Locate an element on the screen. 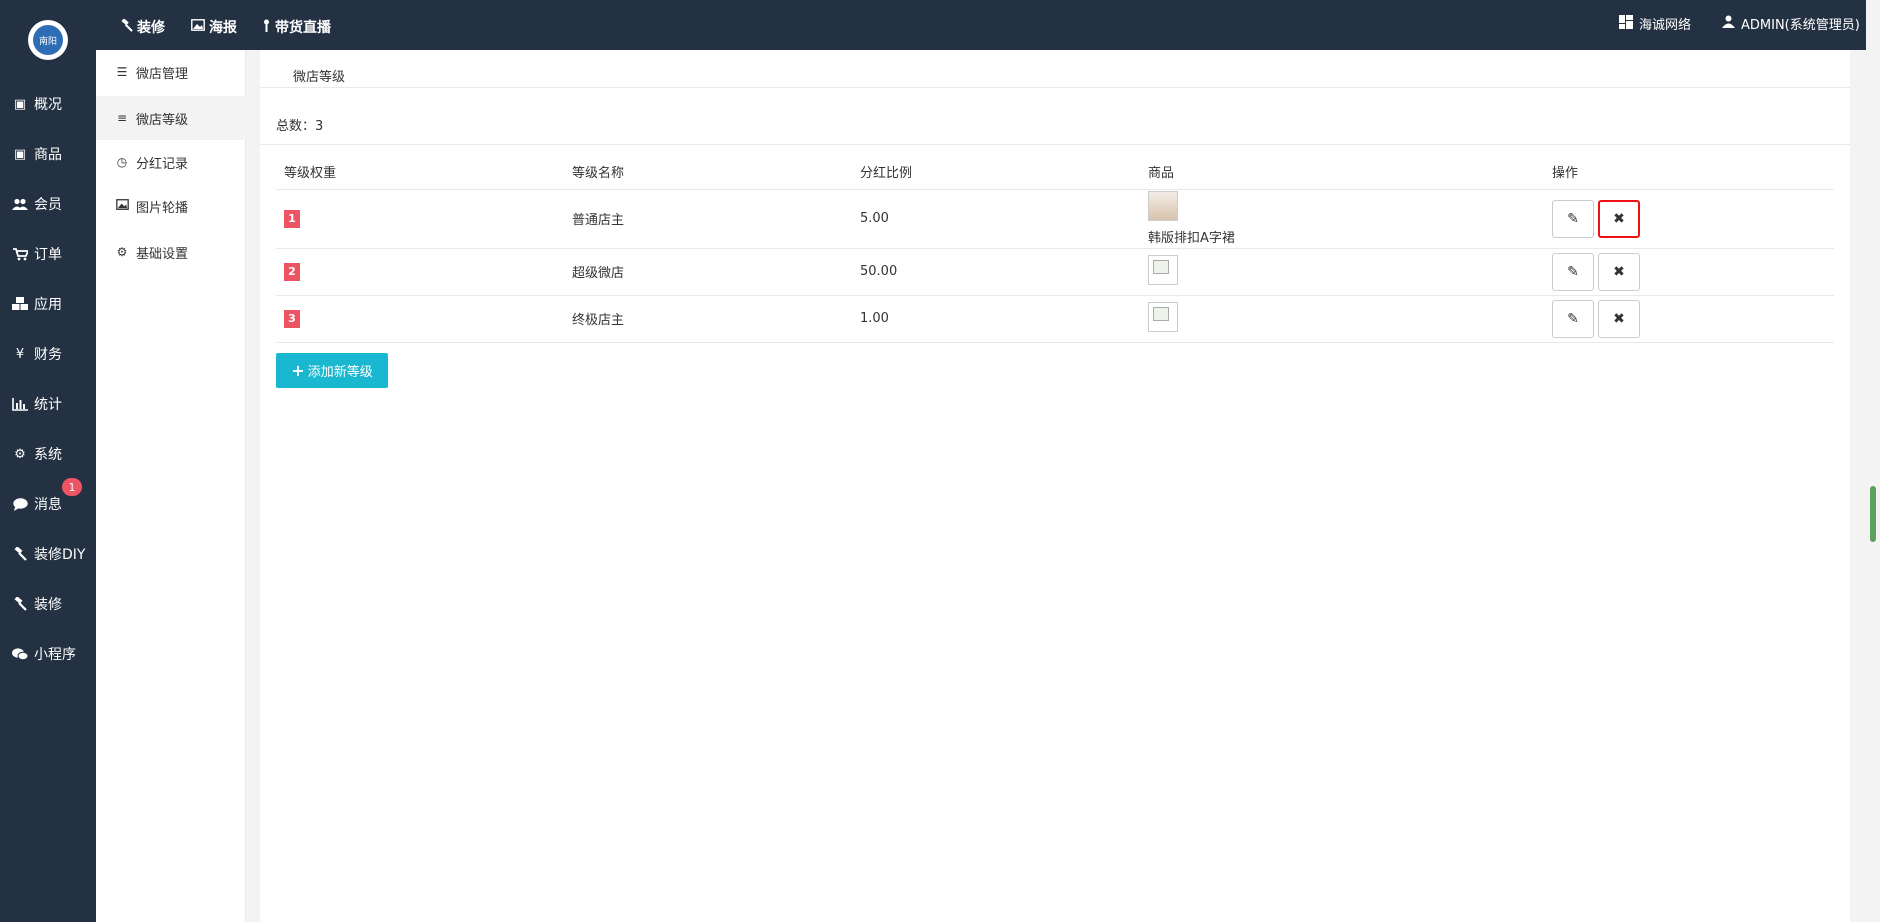 This screenshot has width=1880, height=922. logo: 南阳 is located at coordinates (48, 40).